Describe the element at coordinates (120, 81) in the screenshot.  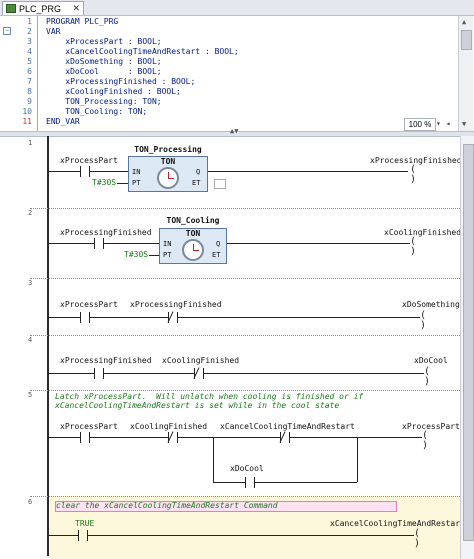
I see `code-line: xProcessingFinished : BOOL;` at that location.